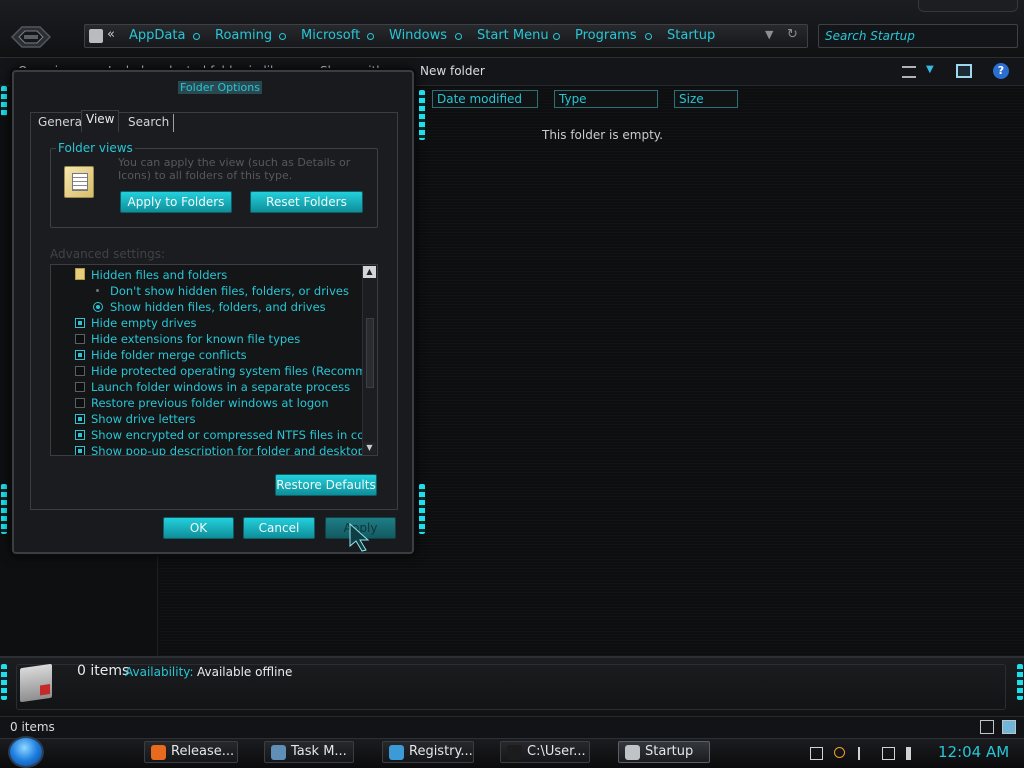  What do you see at coordinates (485, 99) in the screenshot?
I see `column-header-date-modified: Date modified` at bounding box center [485, 99].